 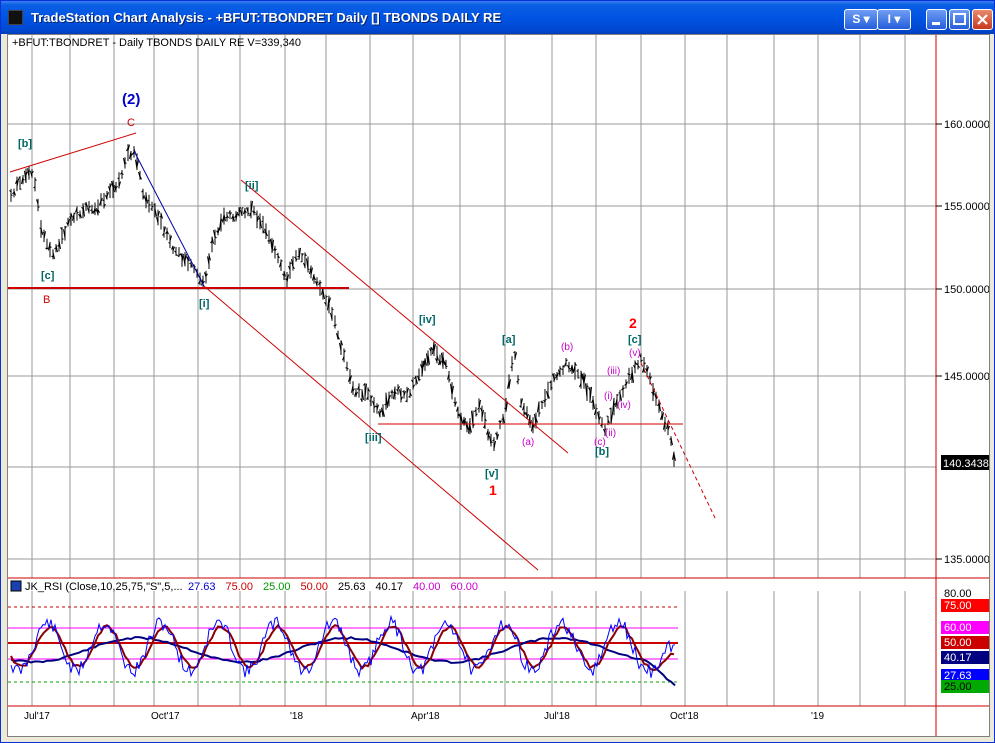 What do you see at coordinates (131, 123) in the screenshot?
I see `wave-label-c-top: C` at bounding box center [131, 123].